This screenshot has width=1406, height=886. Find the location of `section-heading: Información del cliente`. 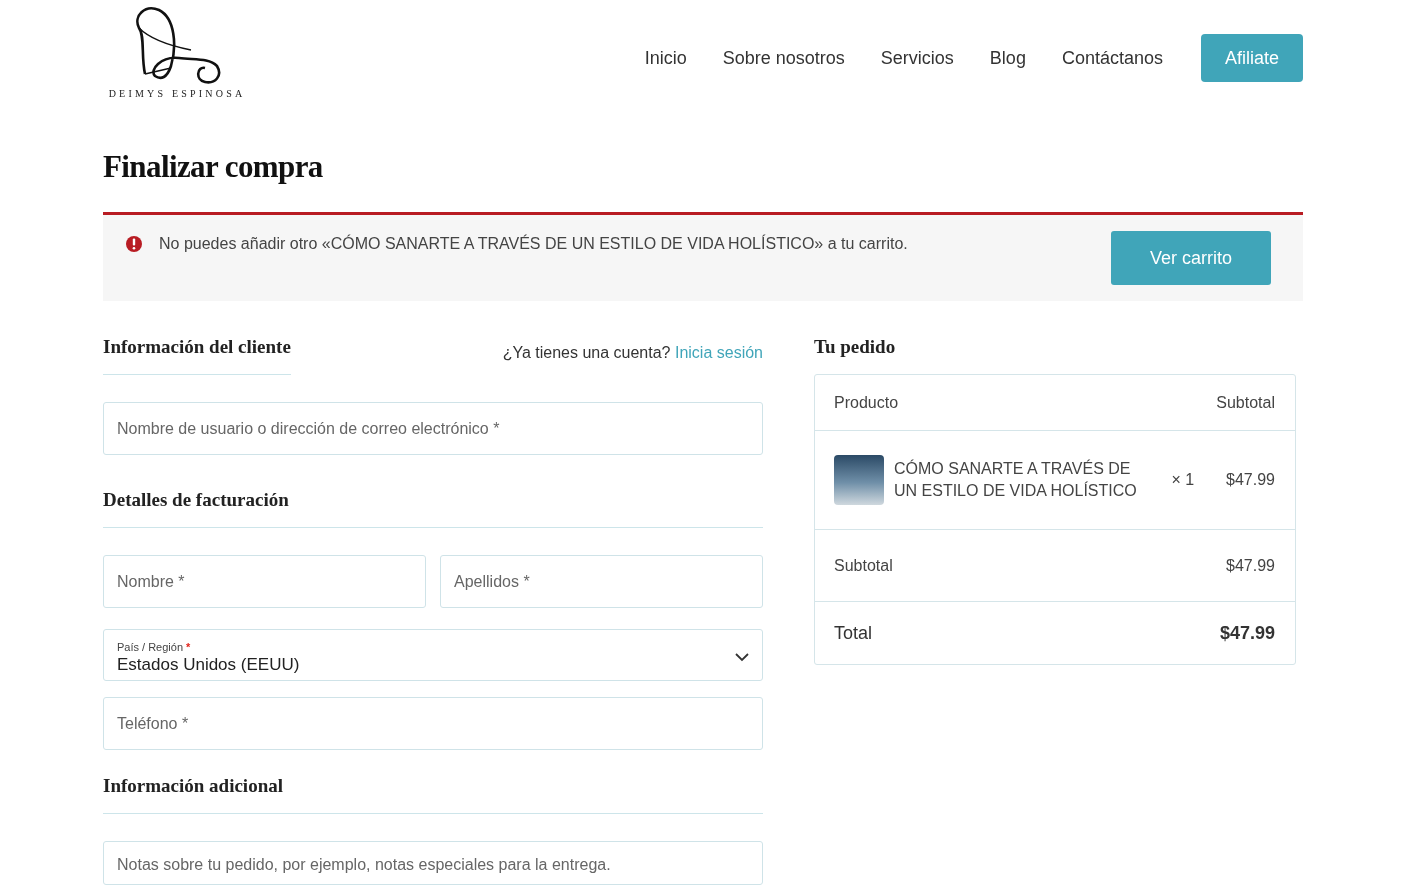

section-heading: Información del cliente is located at coordinates (197, 355).